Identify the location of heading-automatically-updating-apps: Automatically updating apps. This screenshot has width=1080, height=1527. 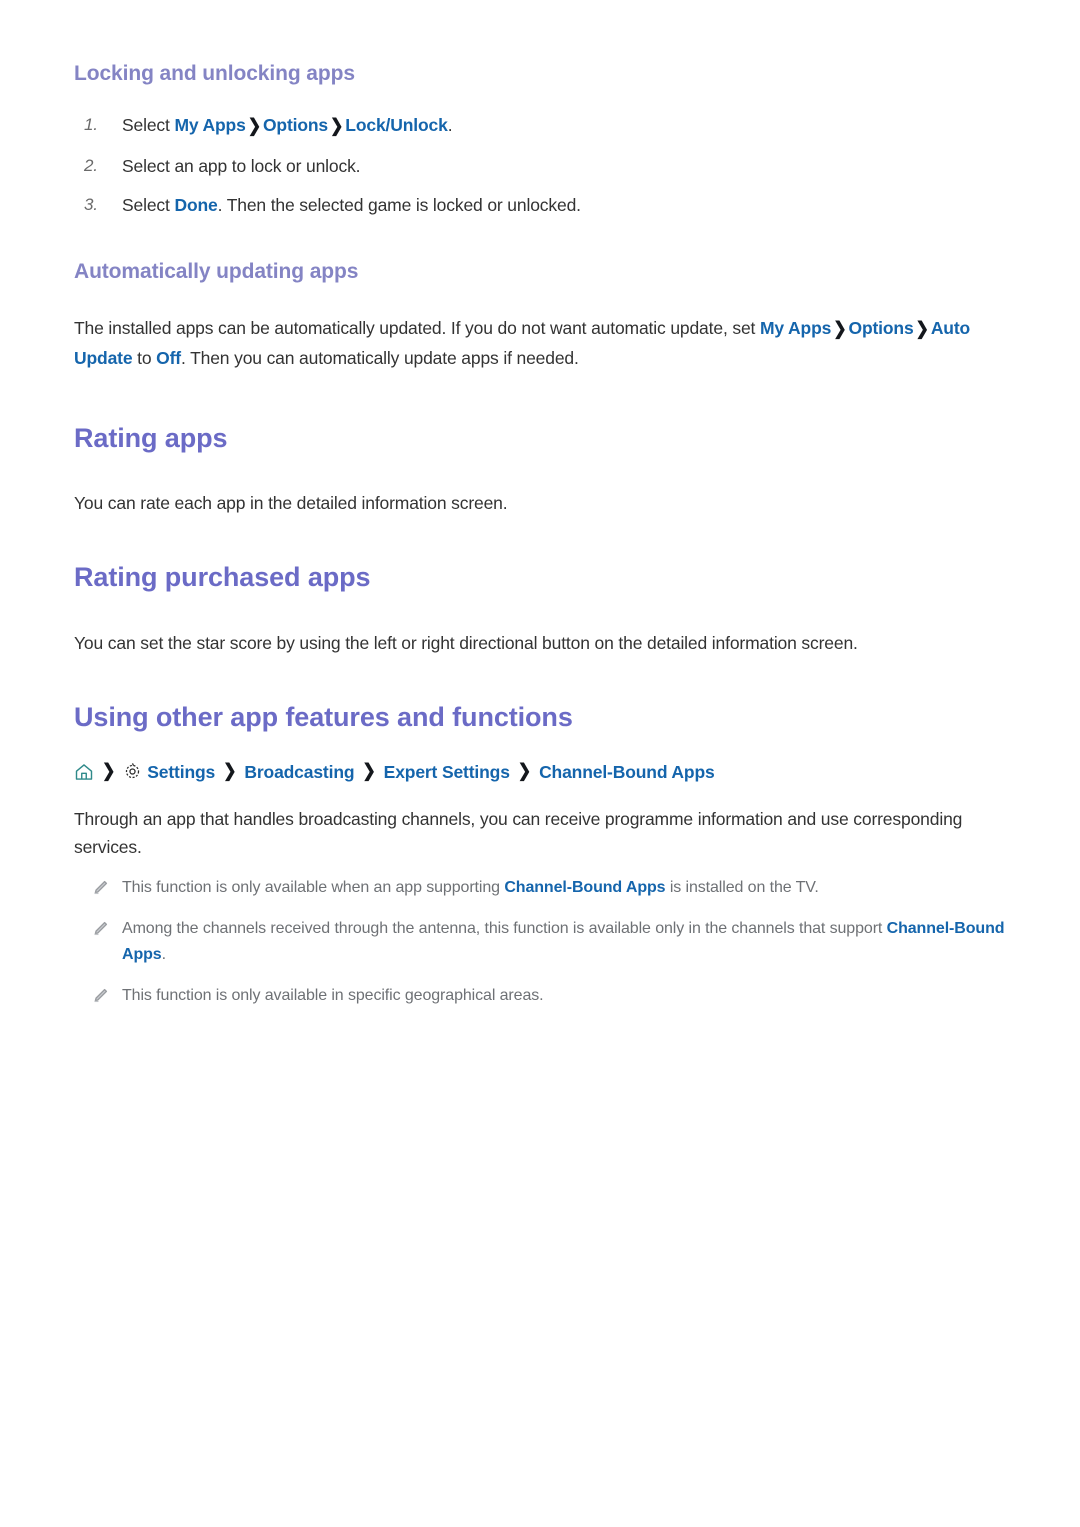
(216, 272).